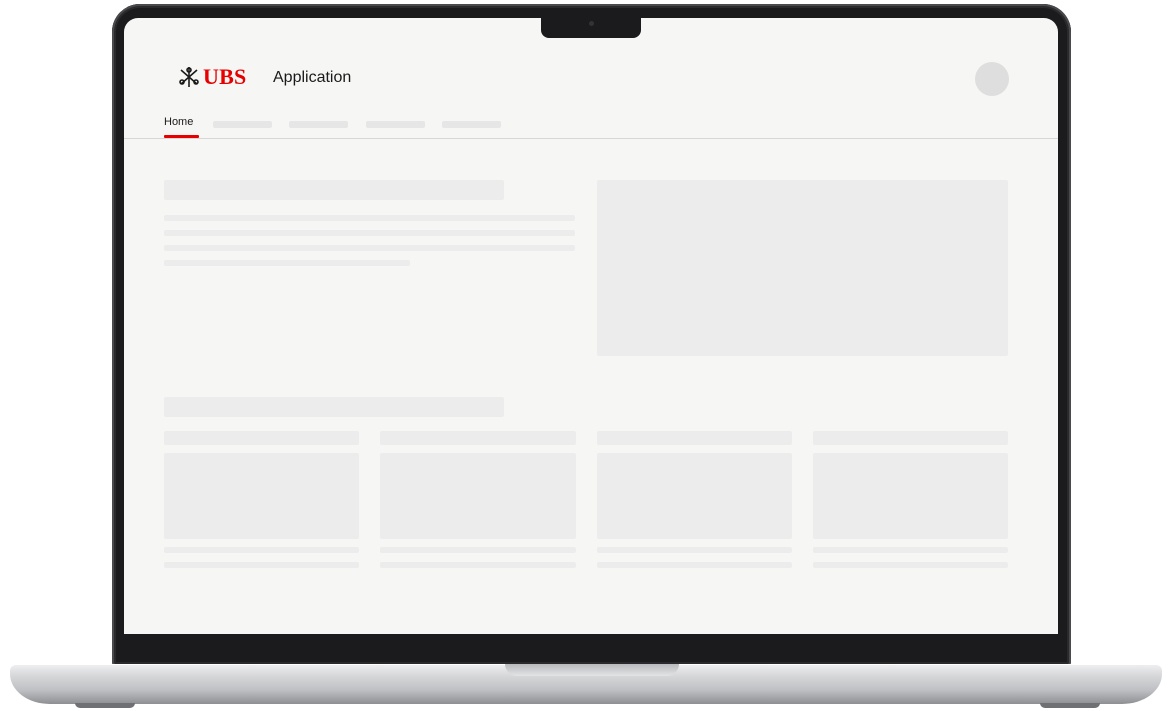 This screenshot has height=711, width=1175. Describe the element at coordinates (334, 407) in the screenshot. I see `section-heading-skeleton` at that location.